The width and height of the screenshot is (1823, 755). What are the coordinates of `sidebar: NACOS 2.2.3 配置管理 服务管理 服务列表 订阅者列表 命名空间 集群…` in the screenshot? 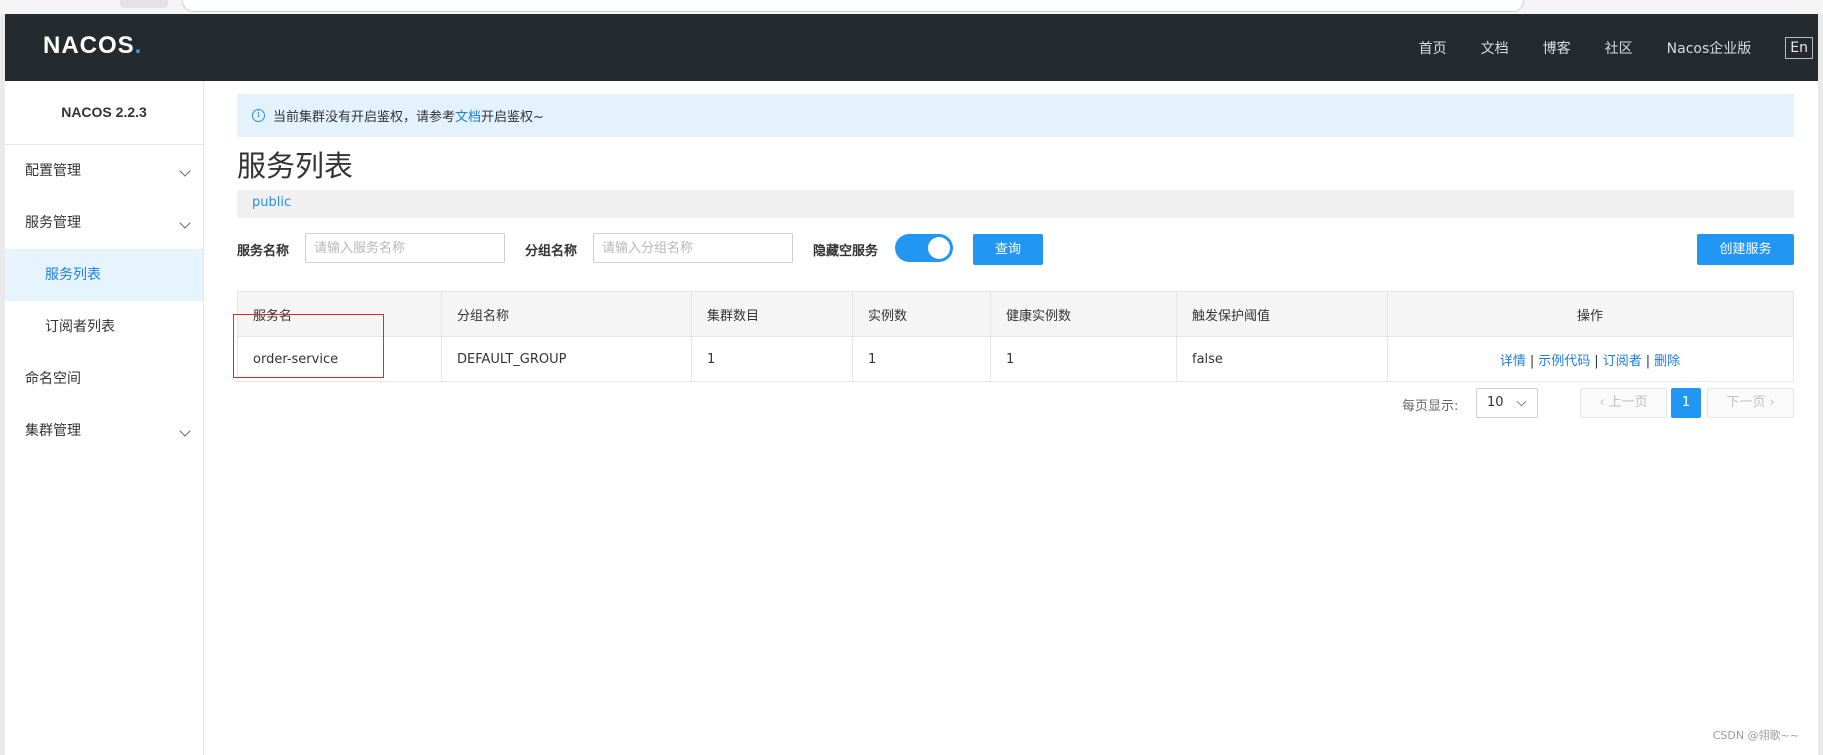 It's located at (104, 418).